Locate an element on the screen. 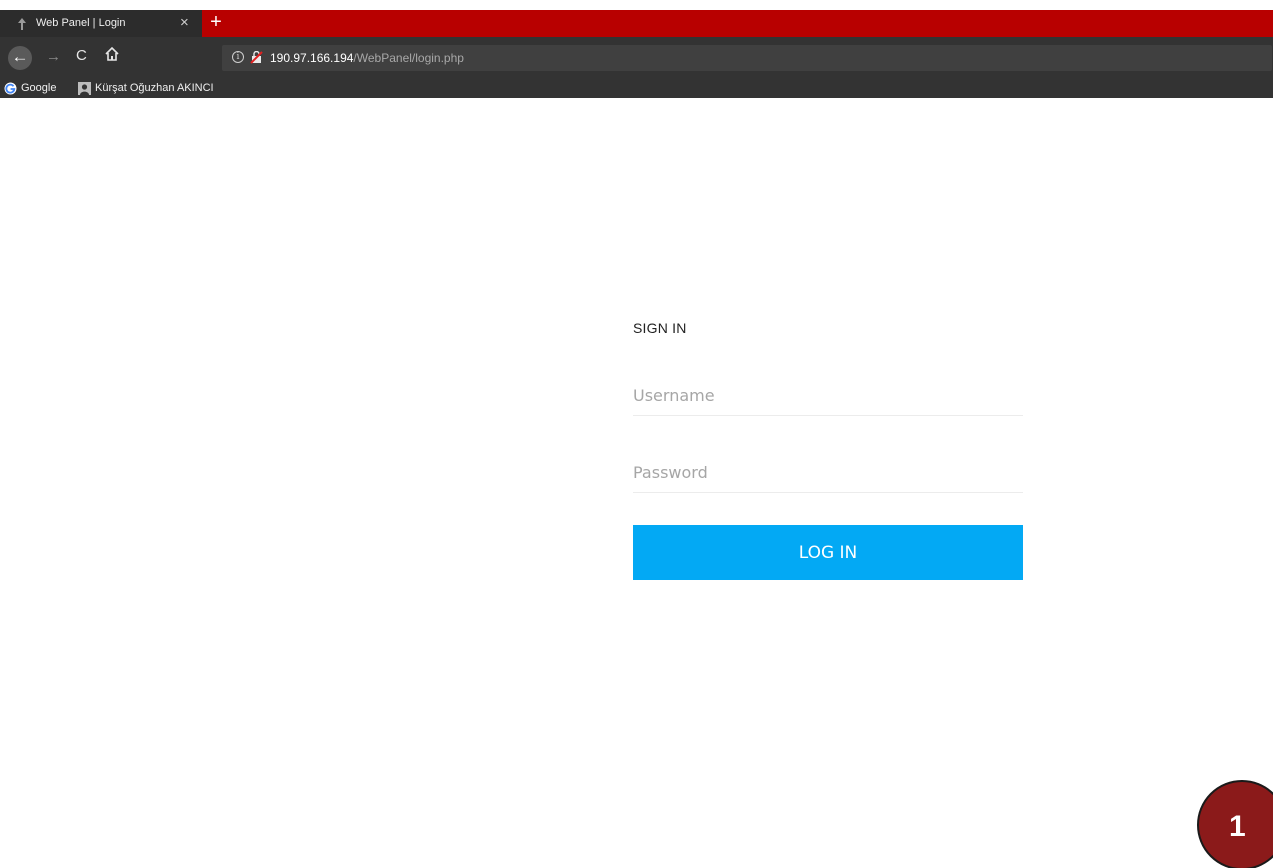  bookmark-google: Google is located at coordinates (30, 88).